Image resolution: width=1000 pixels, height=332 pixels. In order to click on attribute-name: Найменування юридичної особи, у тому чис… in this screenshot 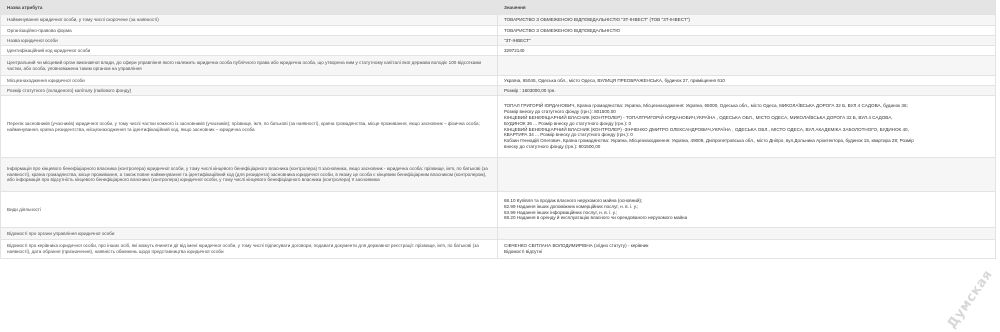, I will do `click(249, 20)`.